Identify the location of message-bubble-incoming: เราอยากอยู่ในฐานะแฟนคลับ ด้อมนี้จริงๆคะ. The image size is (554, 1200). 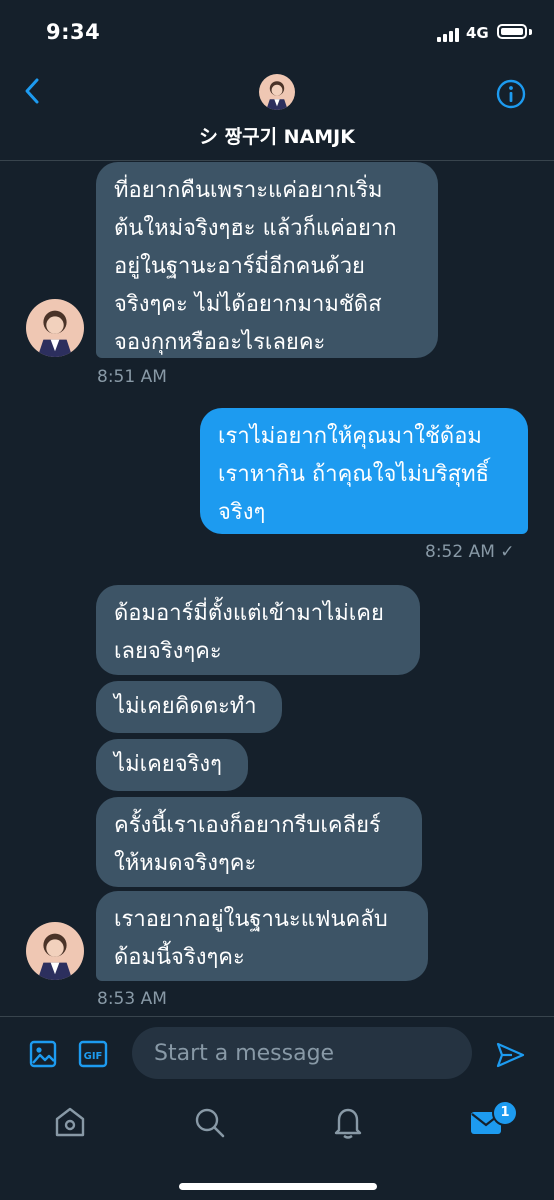
(262, 936).